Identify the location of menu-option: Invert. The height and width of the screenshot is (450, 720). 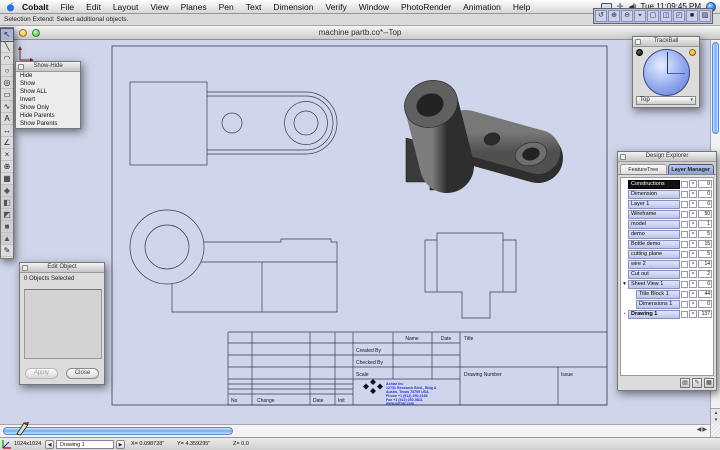
(48, 100).